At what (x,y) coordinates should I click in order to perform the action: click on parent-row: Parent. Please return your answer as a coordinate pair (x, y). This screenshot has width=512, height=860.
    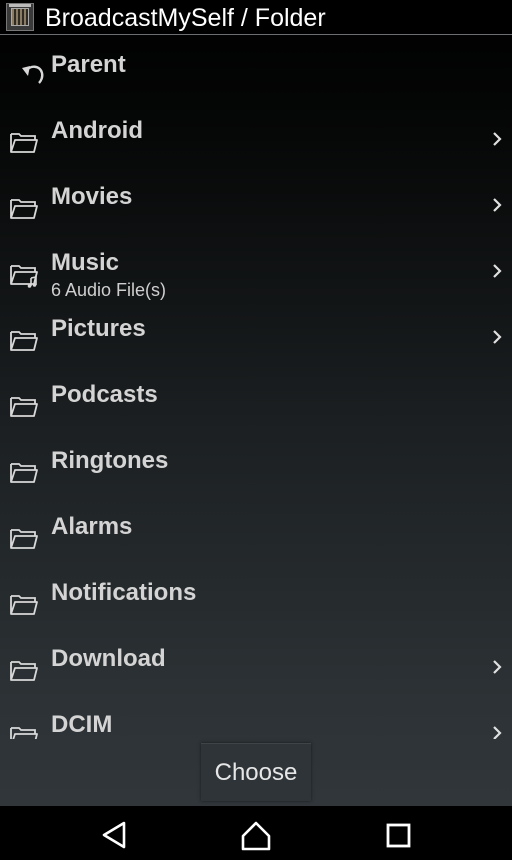
    Looking at the image, I should click on (256, 68).